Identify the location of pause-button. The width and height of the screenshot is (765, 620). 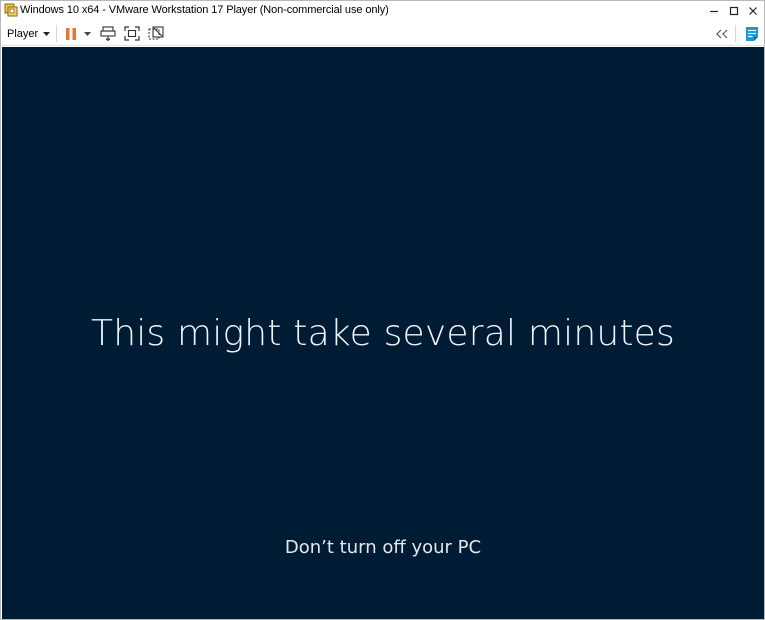
(71, 33).